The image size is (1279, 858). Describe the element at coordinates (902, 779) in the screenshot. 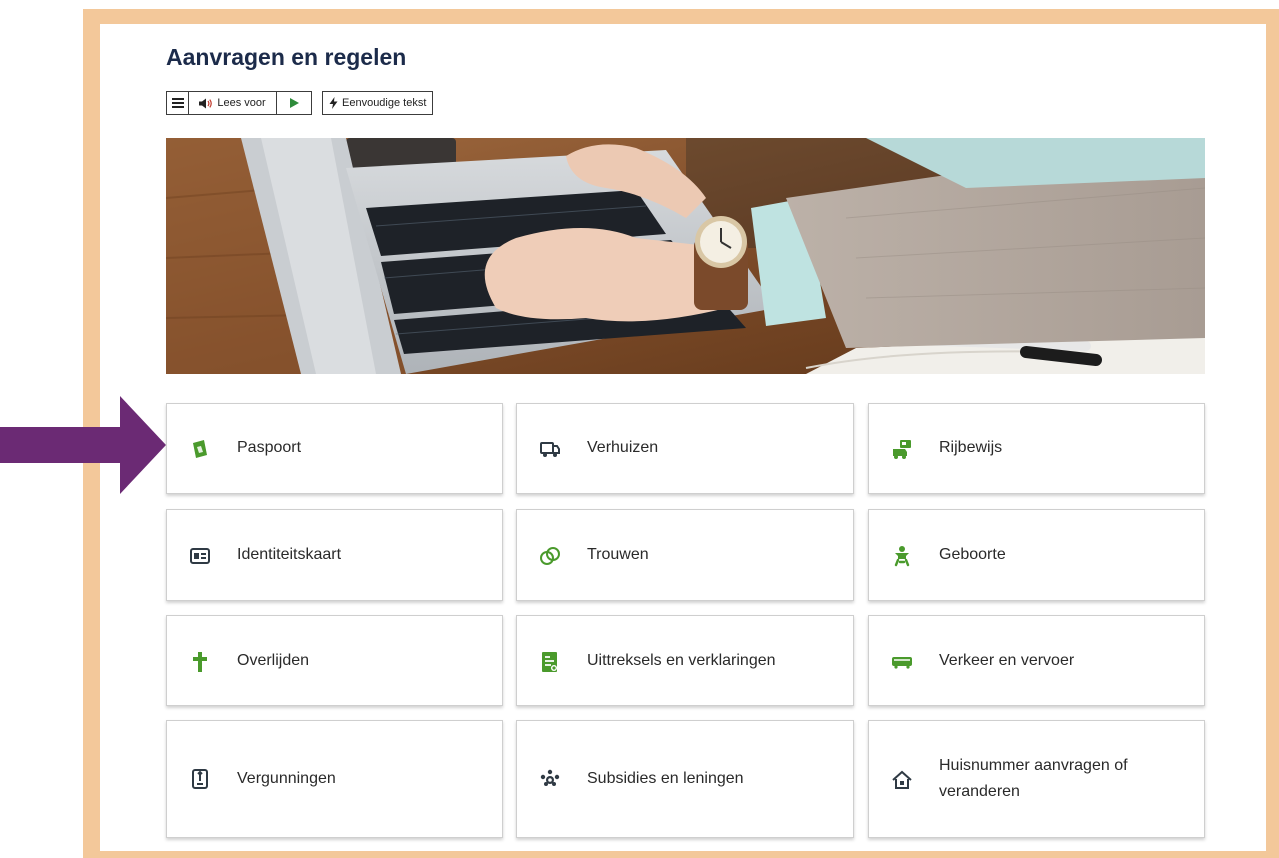

I see `house-icon` at that location.